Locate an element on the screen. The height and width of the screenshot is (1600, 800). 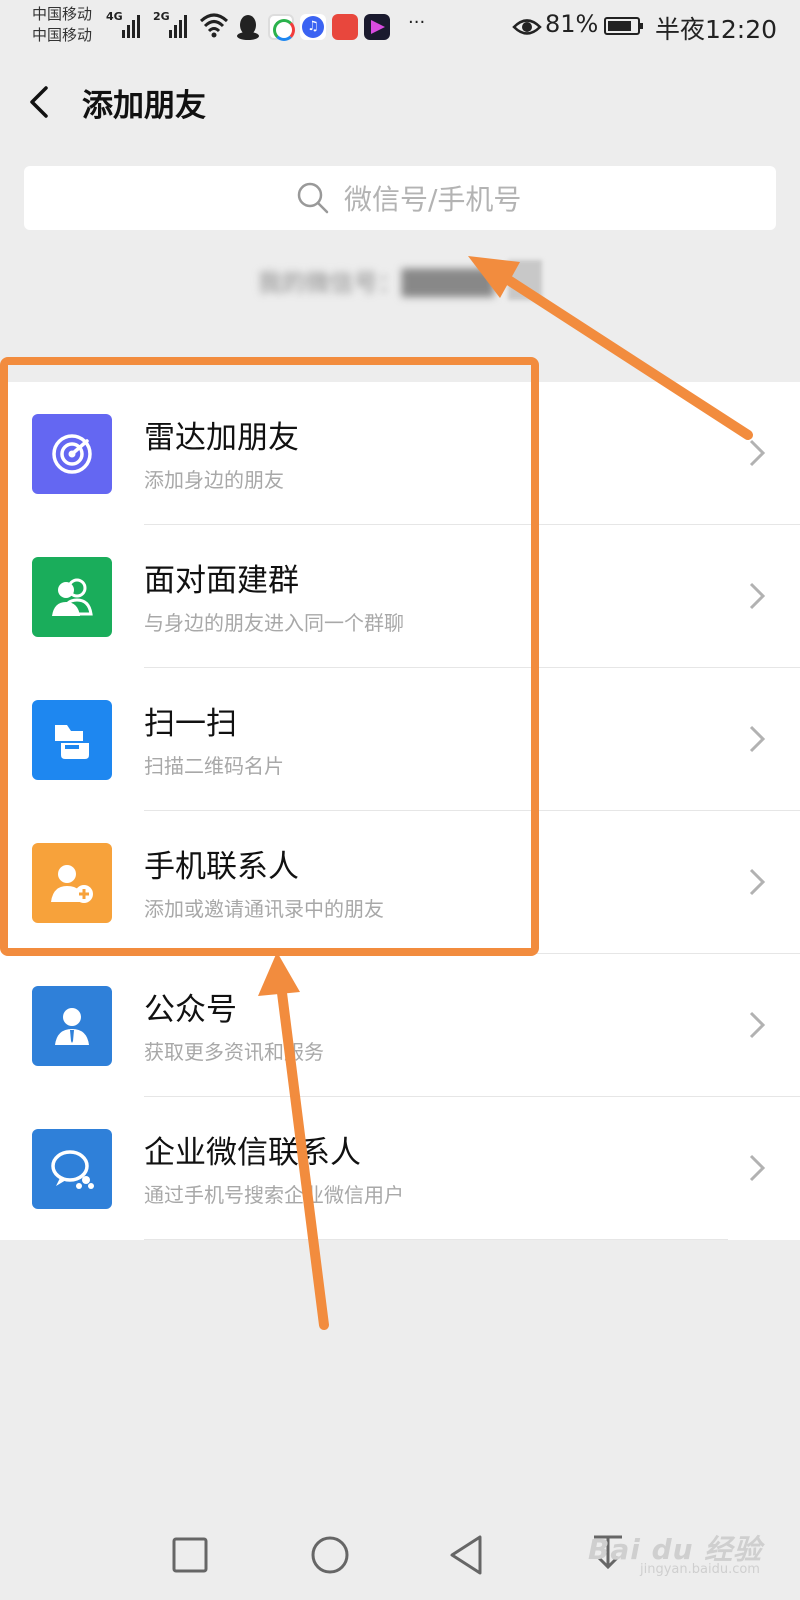
work-wechat-icon is located at coordinates (72, 1169).